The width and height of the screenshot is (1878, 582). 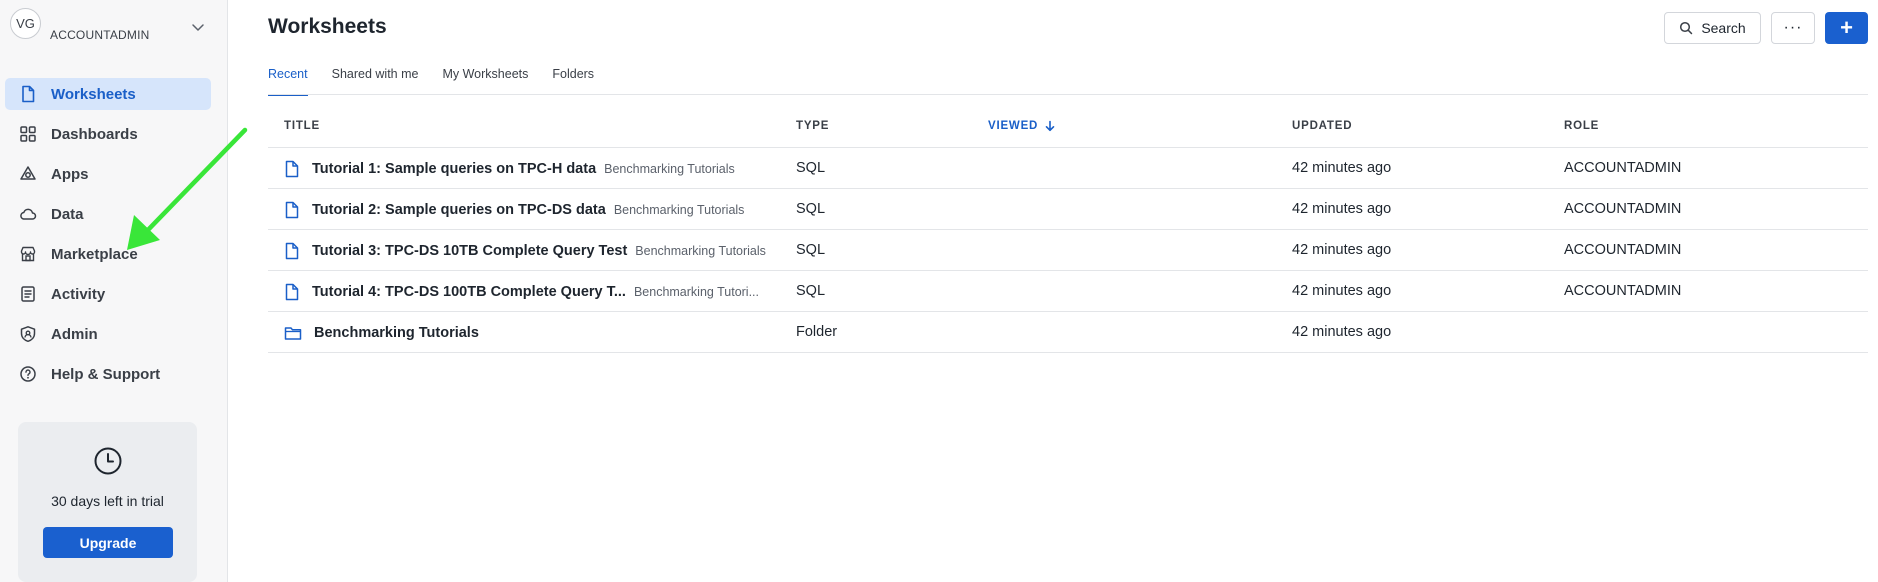 What do you see at coordinates (1581, 126) in the screenshot?
I see `column-header-role: ROLE` at bounding box center [1581, 126].